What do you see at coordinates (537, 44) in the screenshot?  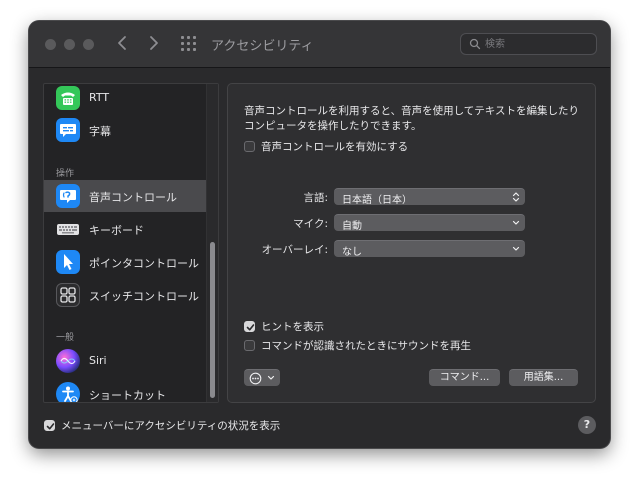 I see `search-input` at bounding box center [537, 44].